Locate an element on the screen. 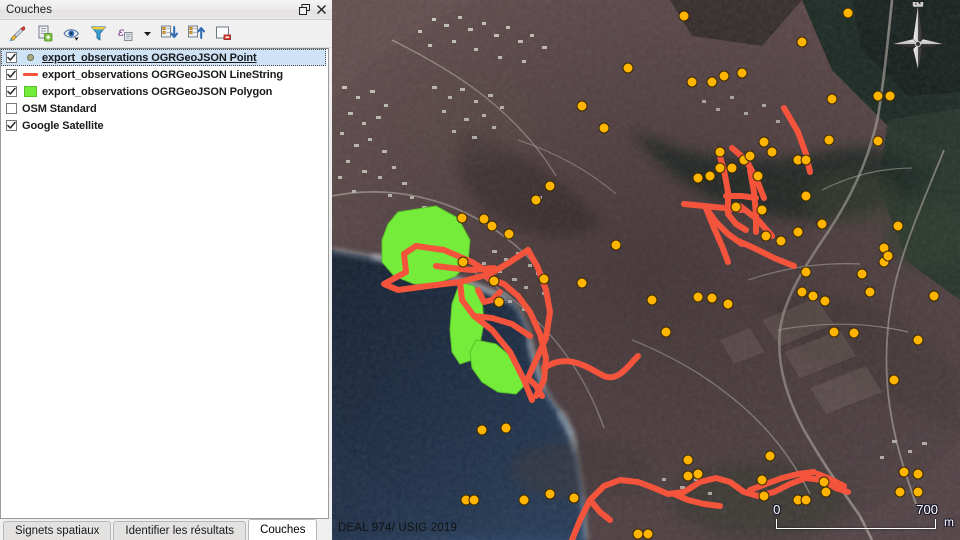  collapse-all-icon is located at coordinates (196, 32).